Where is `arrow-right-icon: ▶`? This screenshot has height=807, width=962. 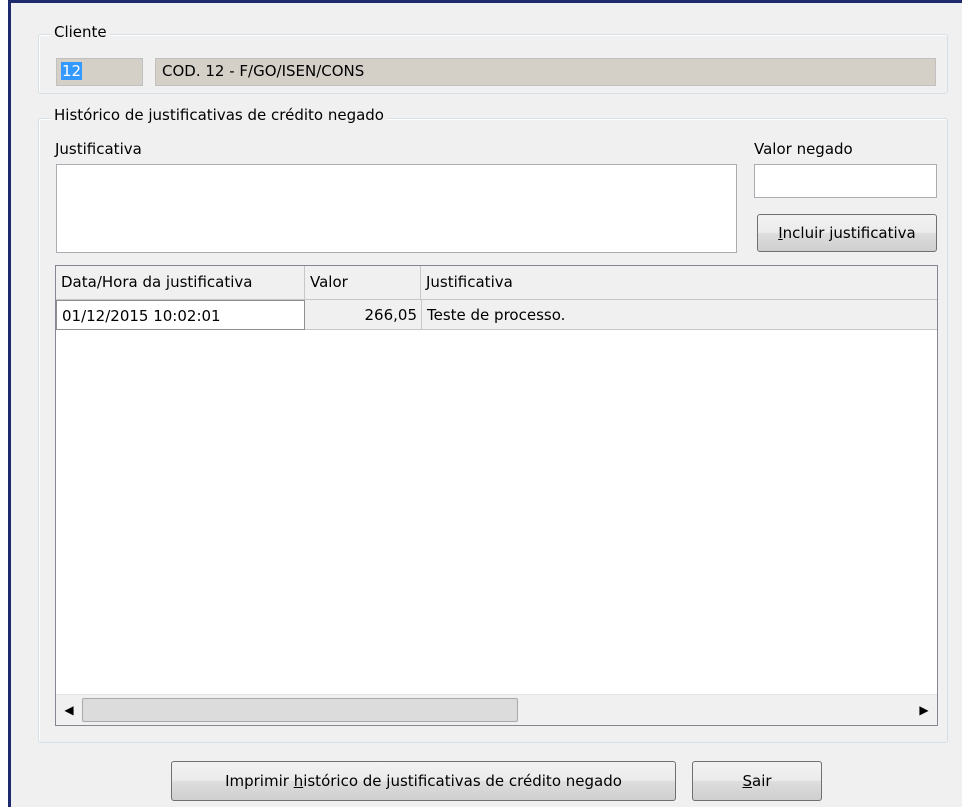 arrow-right-icon: ▶ is located at coordinates (924, 710).